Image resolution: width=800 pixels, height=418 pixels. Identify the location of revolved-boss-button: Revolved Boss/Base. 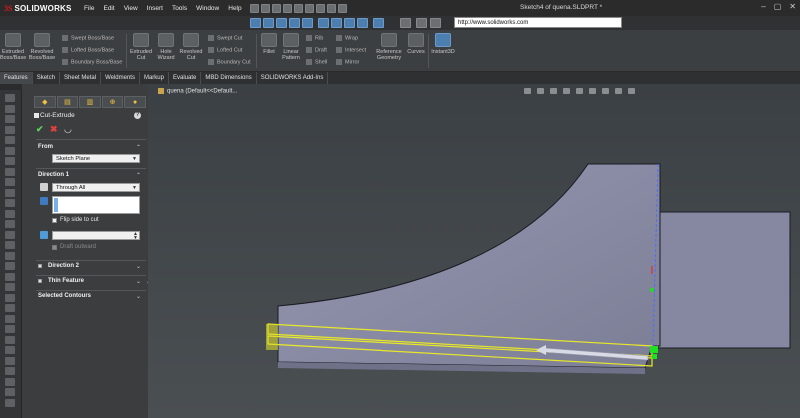
(42, 47).